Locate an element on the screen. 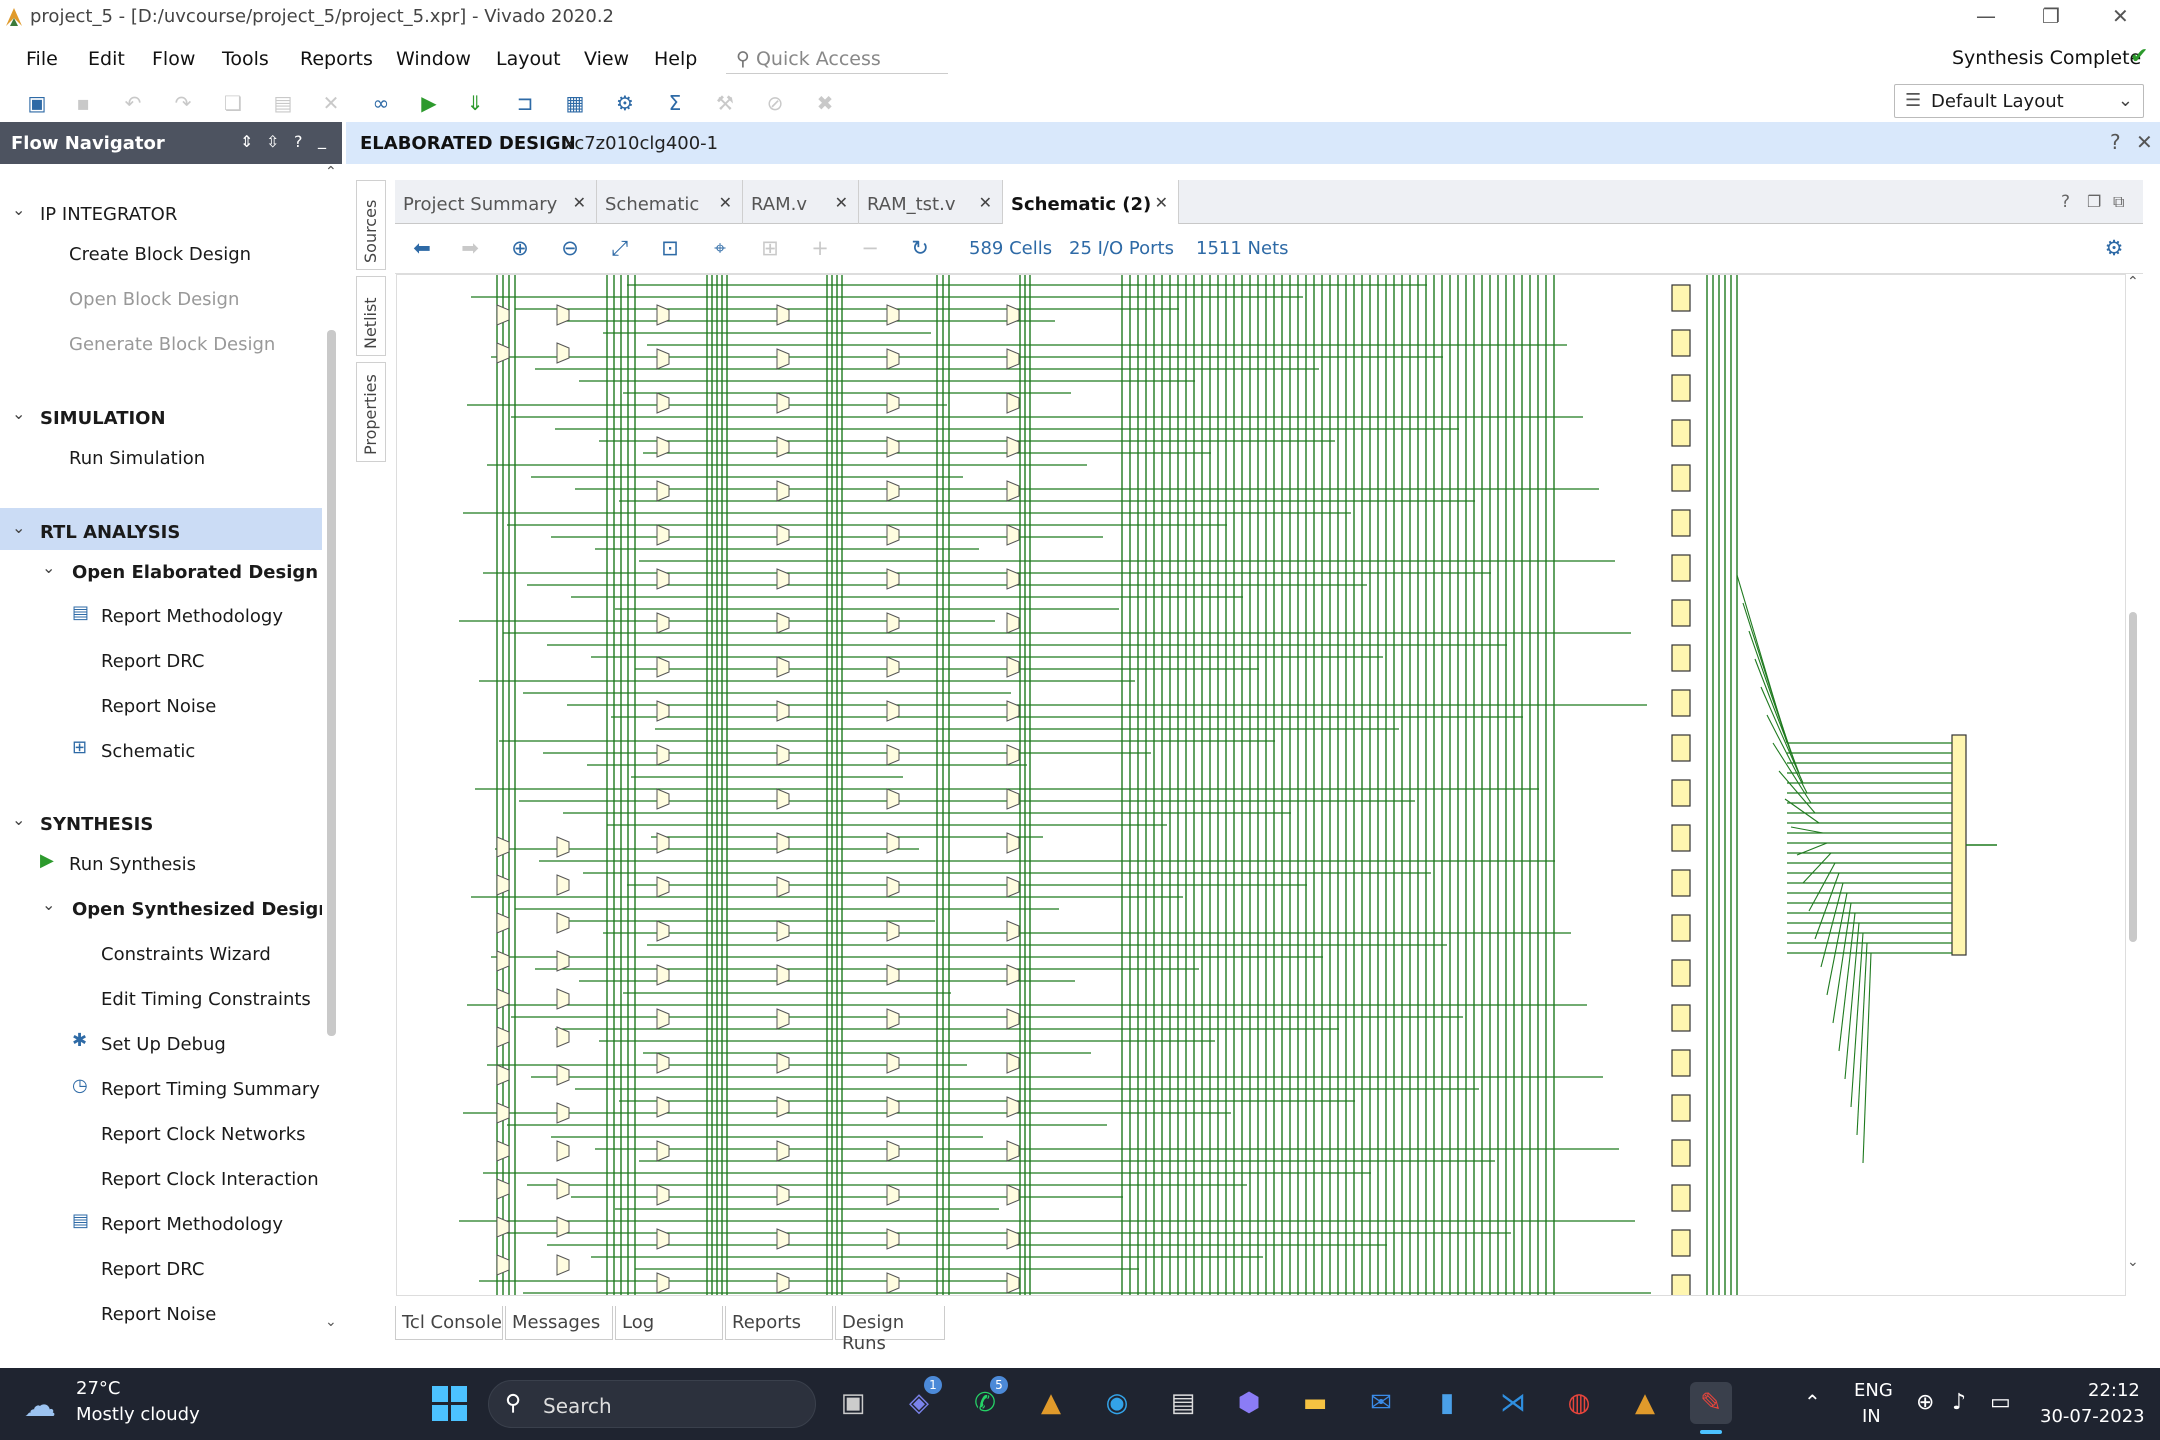 This screenshot has width=2160, height=1440. expand-icon: + is located at coordinates (820, 248).